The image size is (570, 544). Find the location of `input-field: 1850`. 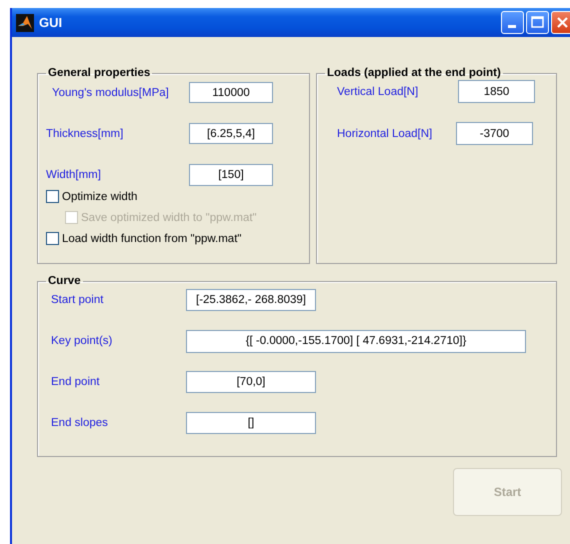

input-field: 1850 is located at coordinates (496, 91).